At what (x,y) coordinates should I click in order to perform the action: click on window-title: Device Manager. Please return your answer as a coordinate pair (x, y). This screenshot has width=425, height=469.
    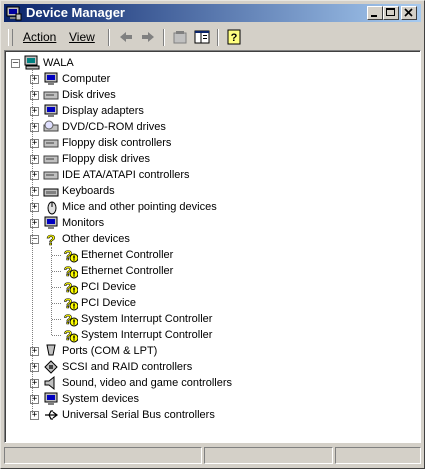
    Looking at the image, I should click on (75, 12).